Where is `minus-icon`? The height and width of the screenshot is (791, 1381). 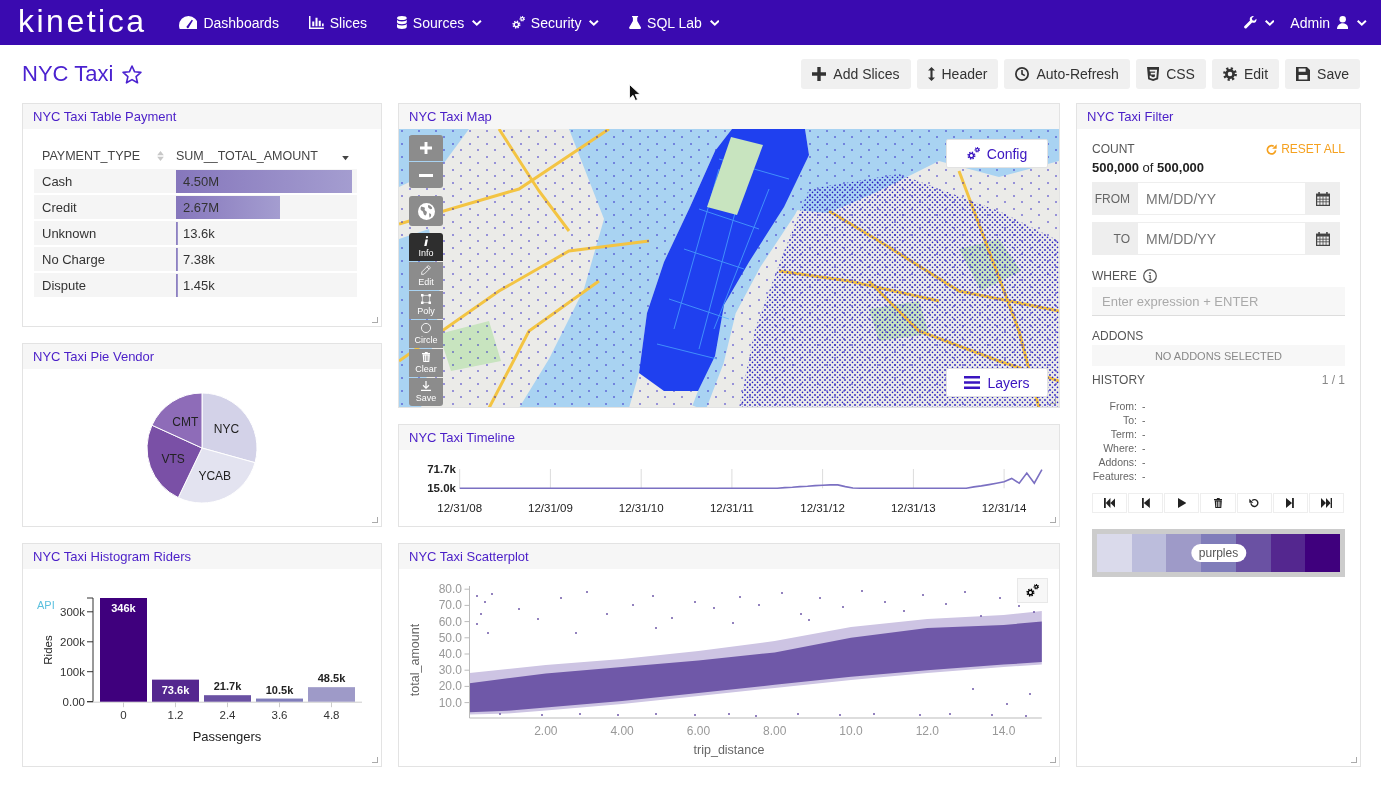 minus-icon is located at coordinates (426, 175).